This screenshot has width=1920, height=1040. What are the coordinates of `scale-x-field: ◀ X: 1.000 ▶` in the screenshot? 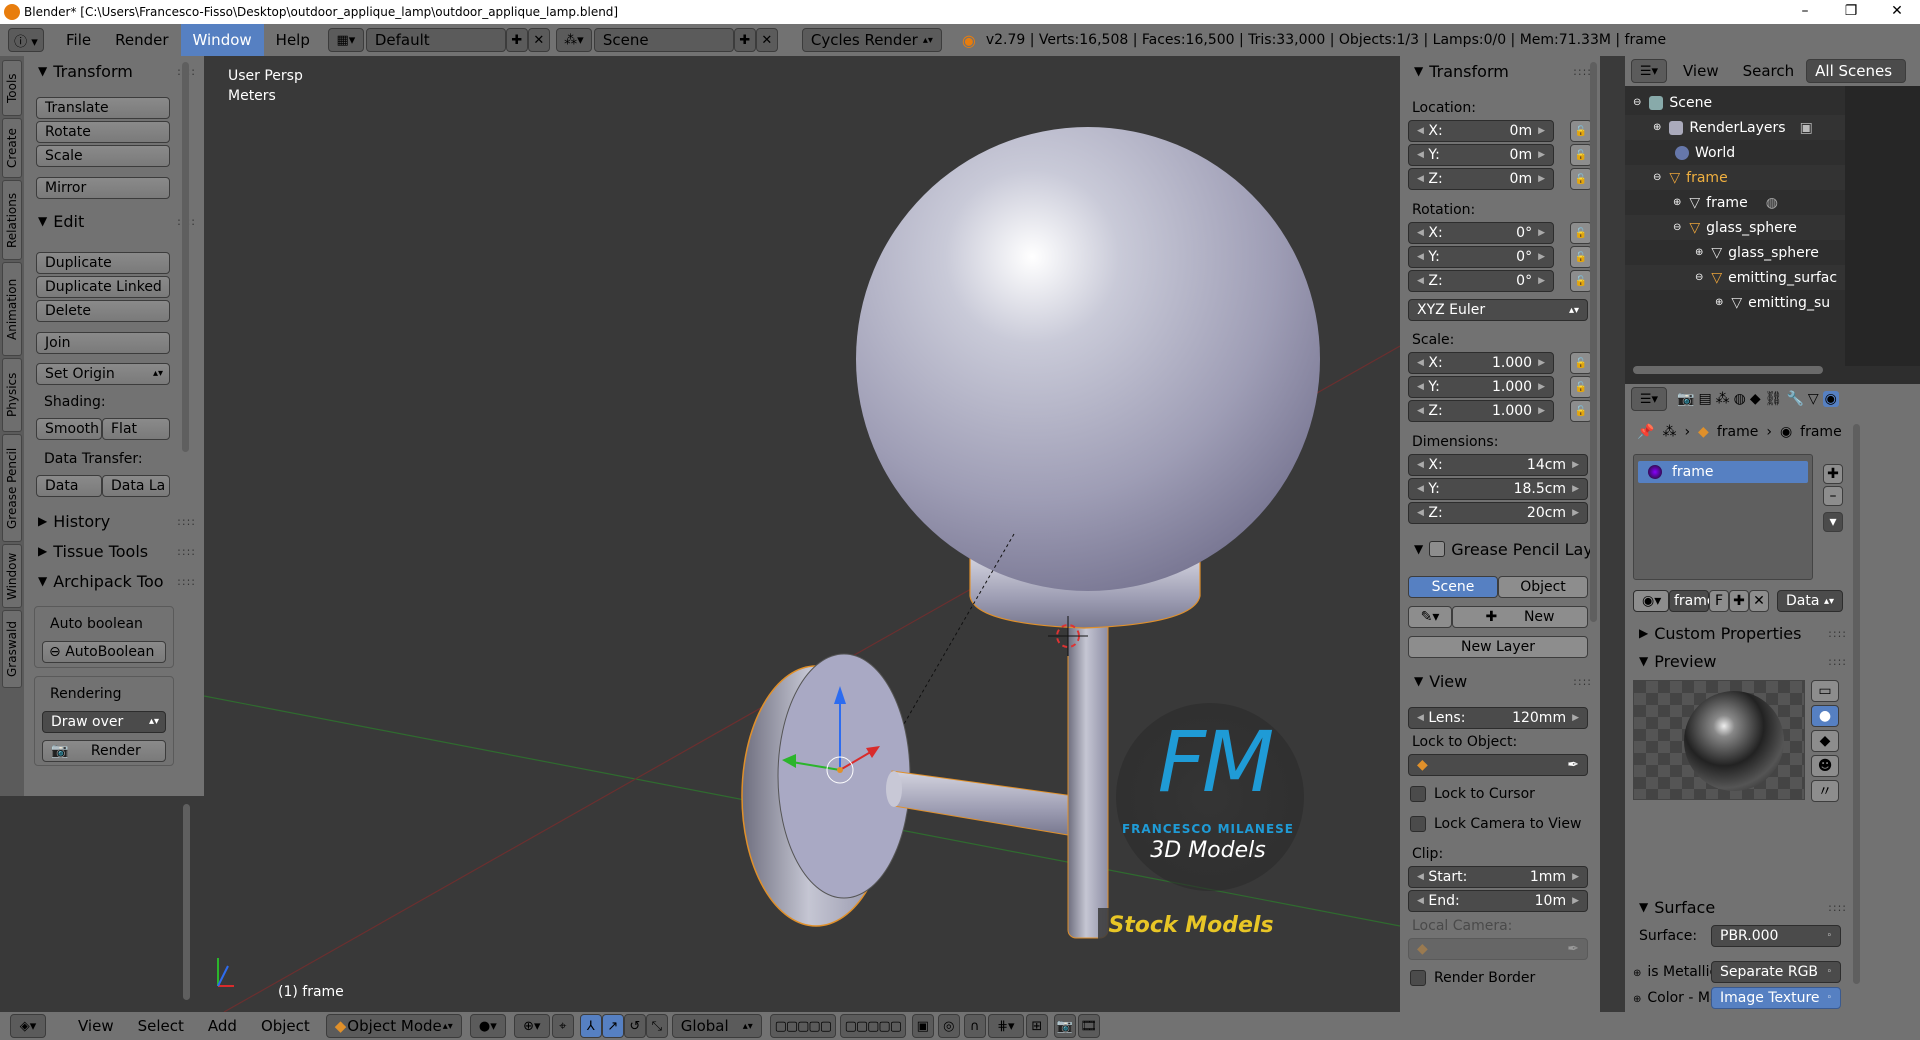 It's located at (1481, 363).